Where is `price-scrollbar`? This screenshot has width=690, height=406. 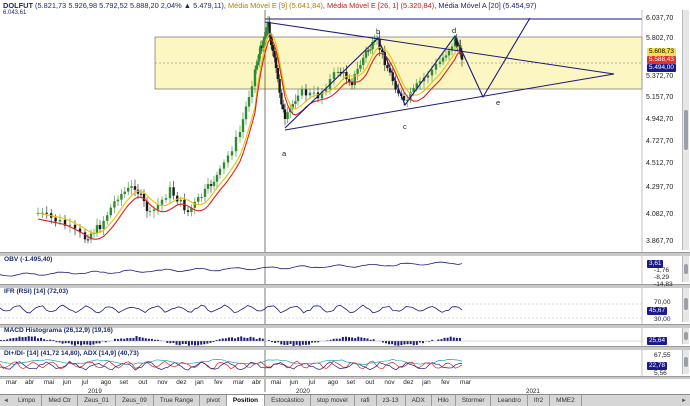
price-scrollbar is located at coordinates (685, 130).